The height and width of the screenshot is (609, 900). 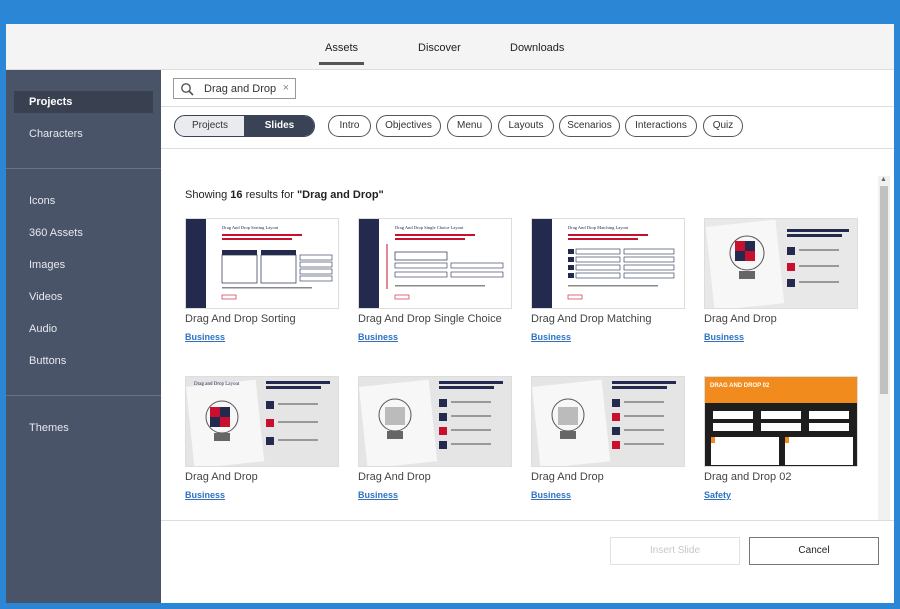 What do you see at coordinates (262, 421) in the screenshot?
I see `card-thumbnail: Drag and Drop Layout` at bounding box center [262, 421].